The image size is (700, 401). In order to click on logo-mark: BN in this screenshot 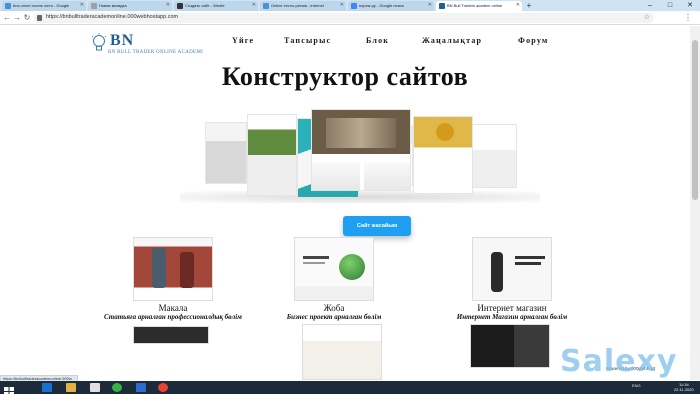, I will do `click(122, 40)`.